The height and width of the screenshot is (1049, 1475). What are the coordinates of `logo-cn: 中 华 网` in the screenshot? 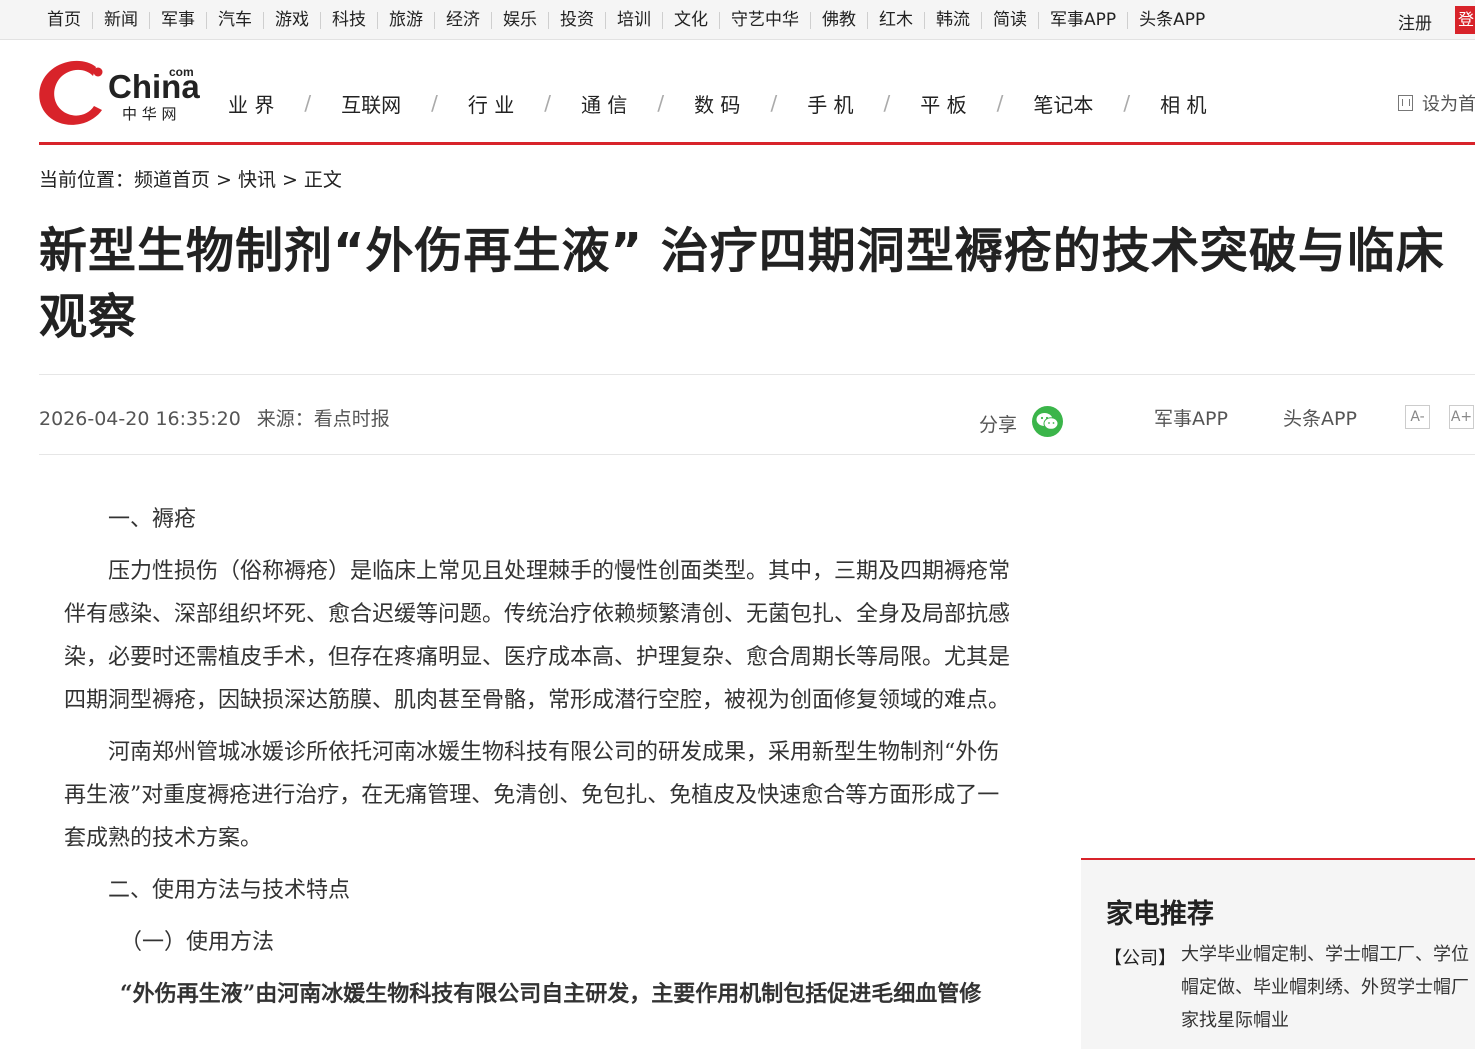 It's located at (149, 114).